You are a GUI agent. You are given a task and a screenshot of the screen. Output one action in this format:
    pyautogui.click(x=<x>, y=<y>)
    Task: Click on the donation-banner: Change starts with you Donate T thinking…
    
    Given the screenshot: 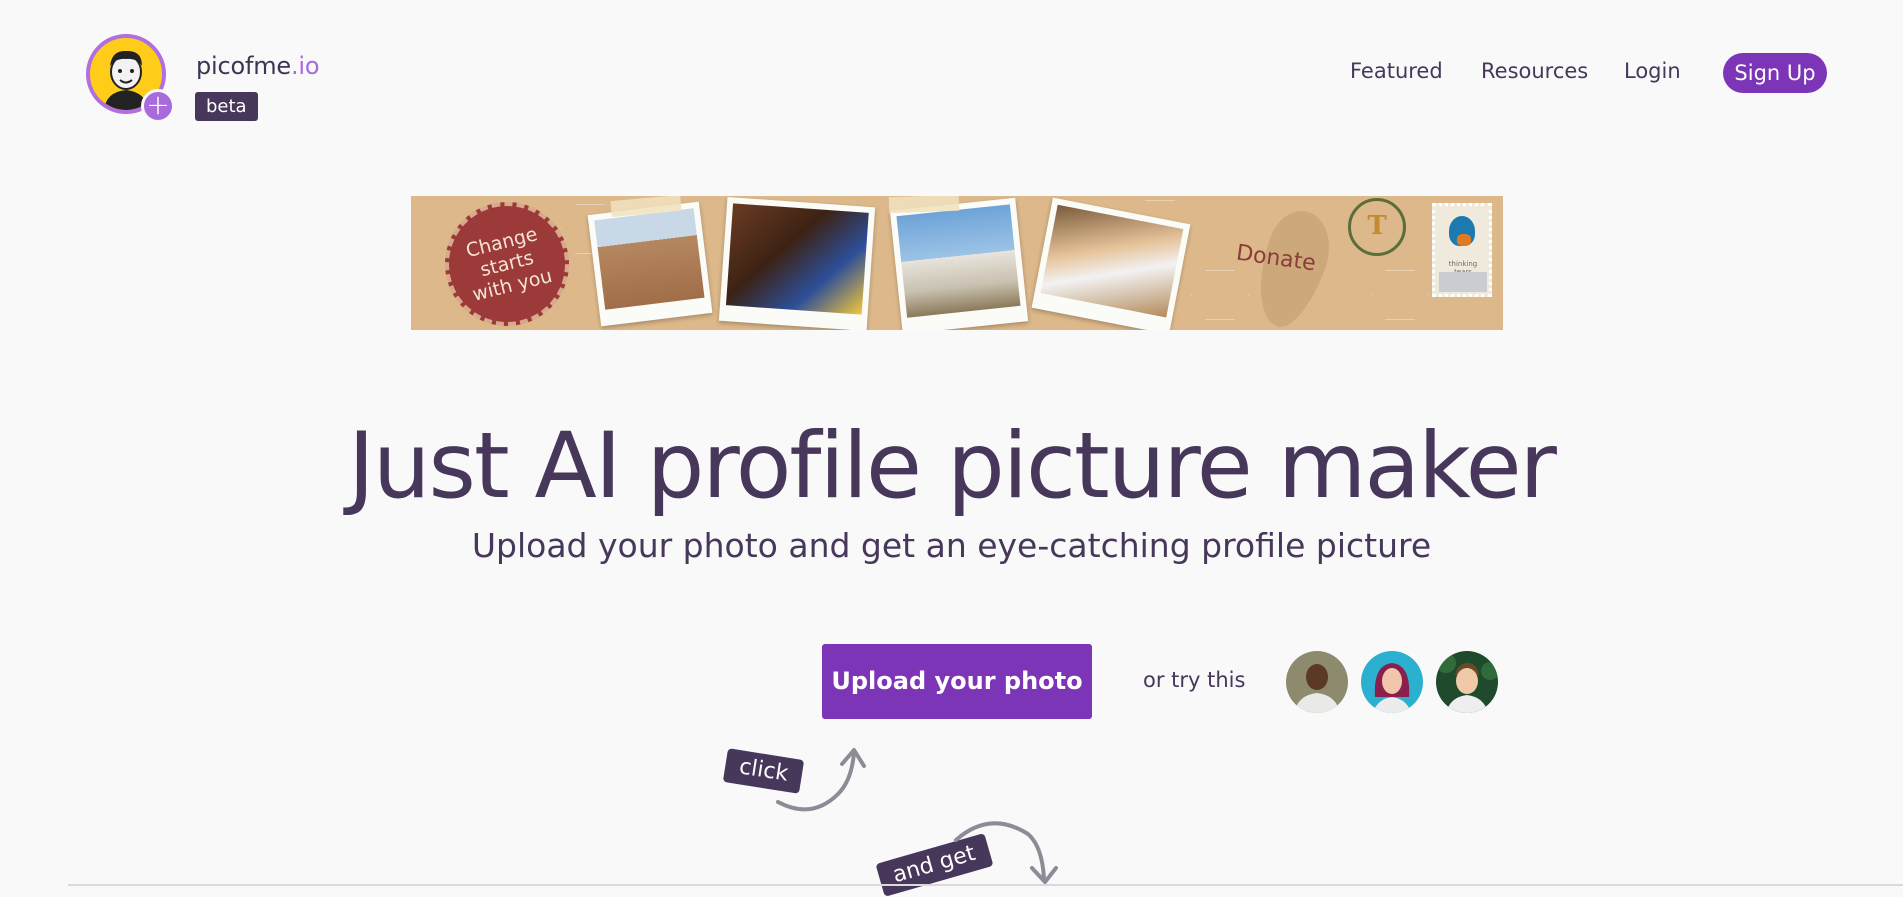 What is the action you would take?
    pyautogui.click(x=957, y=263)
    